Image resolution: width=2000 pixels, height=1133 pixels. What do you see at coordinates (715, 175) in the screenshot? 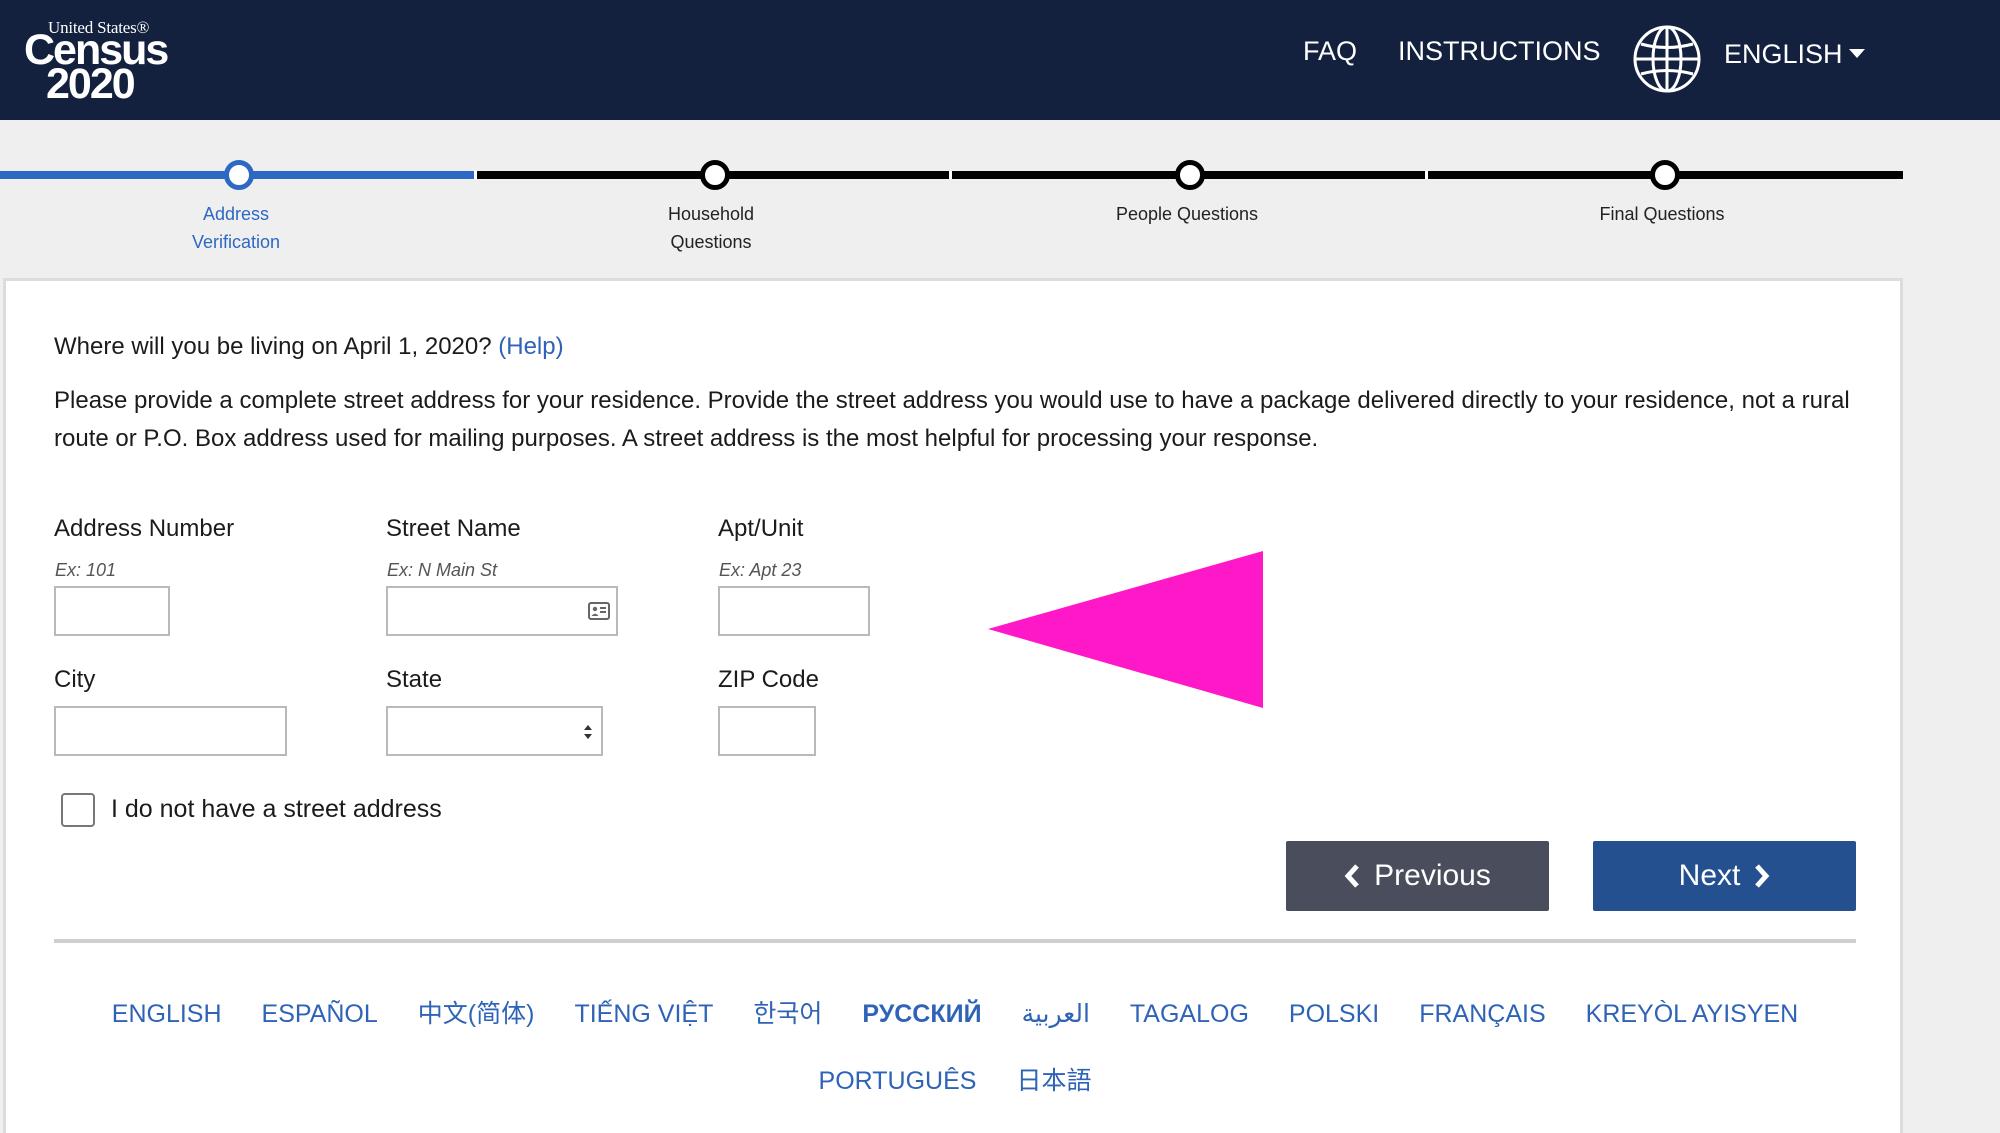
I see `step-dot-household` at bounding box center [715, 175].